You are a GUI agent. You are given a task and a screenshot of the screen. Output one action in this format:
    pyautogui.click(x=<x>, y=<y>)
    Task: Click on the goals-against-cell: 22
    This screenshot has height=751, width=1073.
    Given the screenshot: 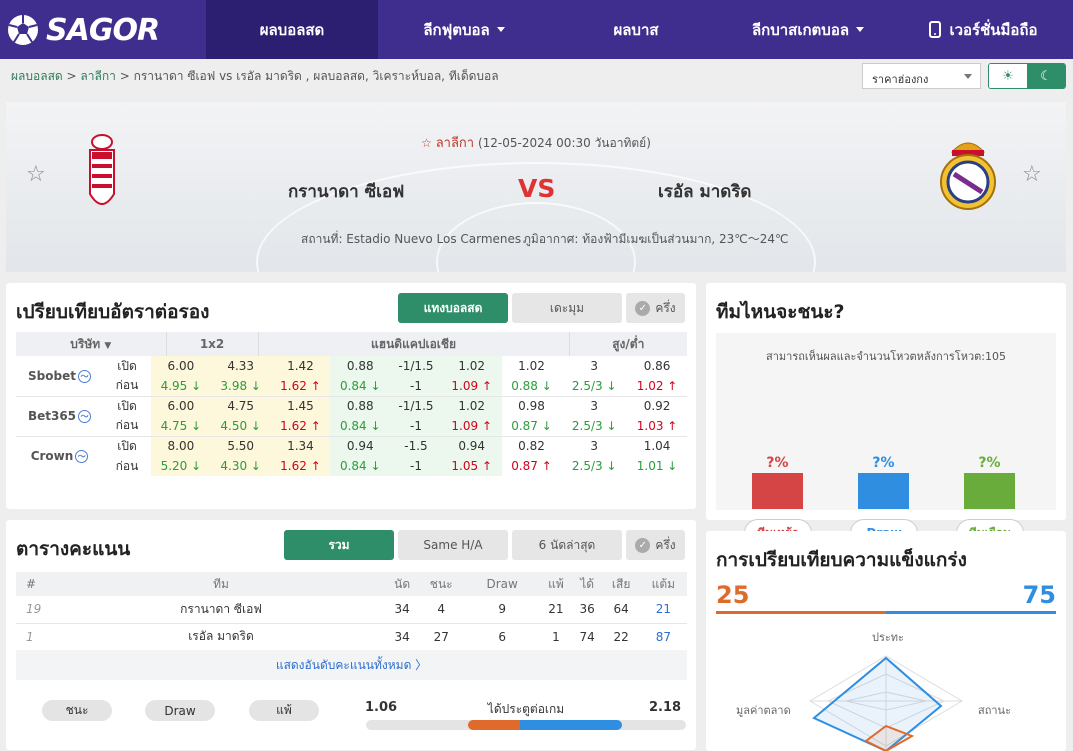 What is the action you would take?
    pyautogui.click(x=621, y=637)
    